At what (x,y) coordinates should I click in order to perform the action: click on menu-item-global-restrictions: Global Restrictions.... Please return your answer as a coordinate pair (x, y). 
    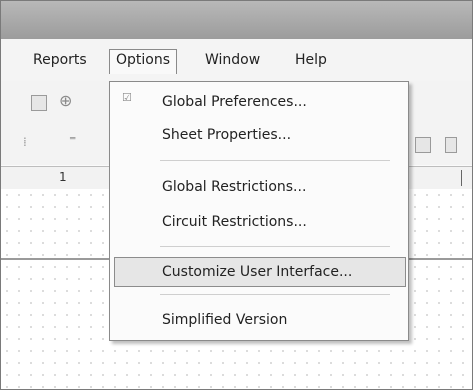
    Looking at the image, I should click on (234, 187).